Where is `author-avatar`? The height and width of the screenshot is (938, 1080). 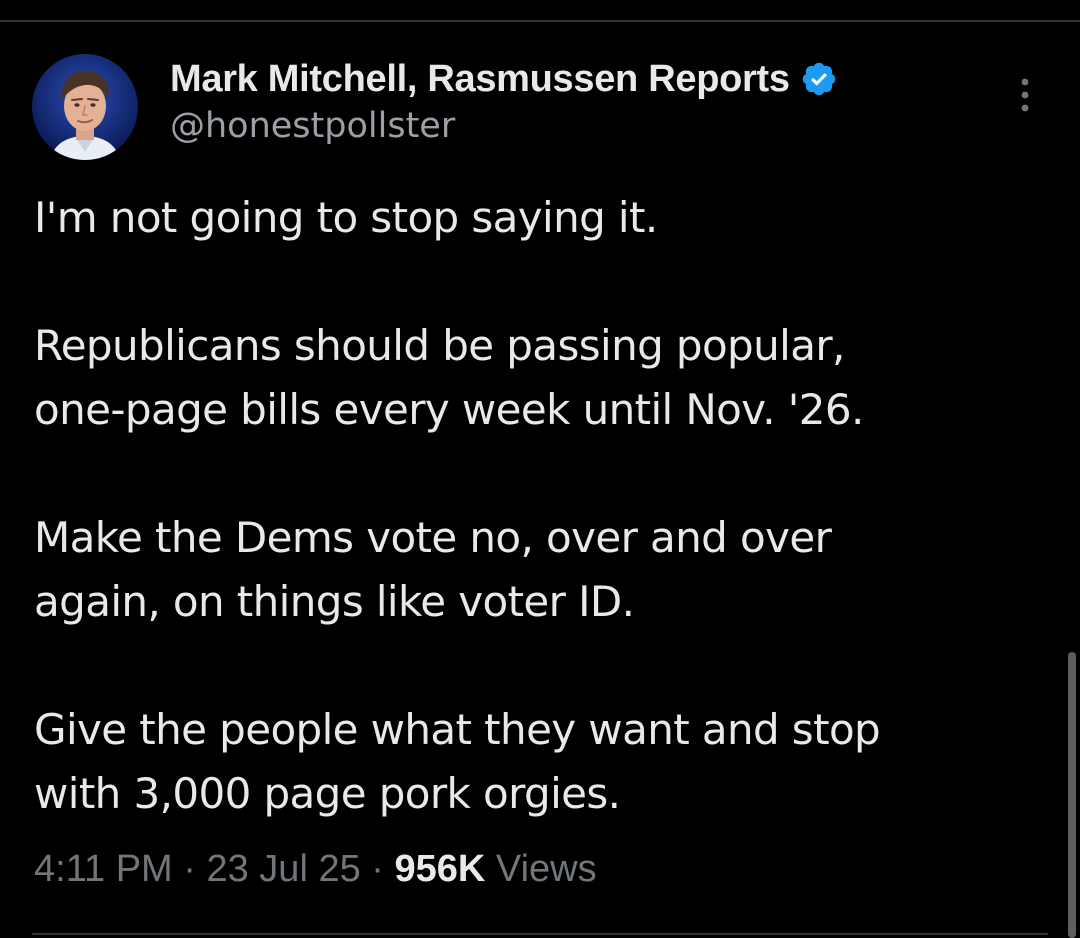 author-avatar is located at coordinates (85, 107).